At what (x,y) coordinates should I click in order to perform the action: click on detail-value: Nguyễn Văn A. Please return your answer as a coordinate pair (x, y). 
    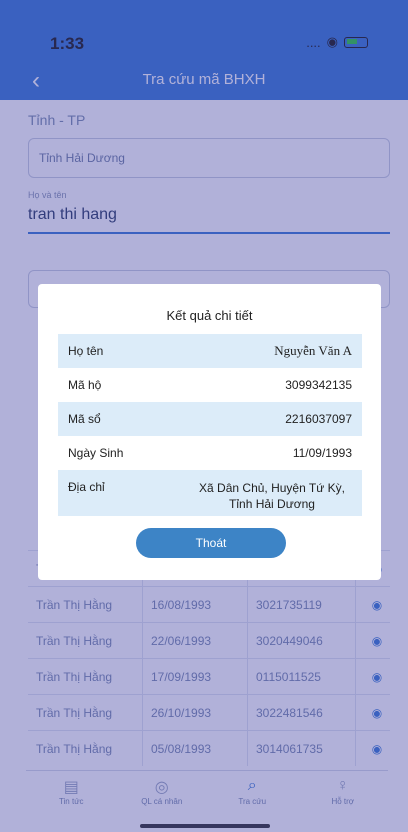
    Looking at the image, I should click on (313, 350).